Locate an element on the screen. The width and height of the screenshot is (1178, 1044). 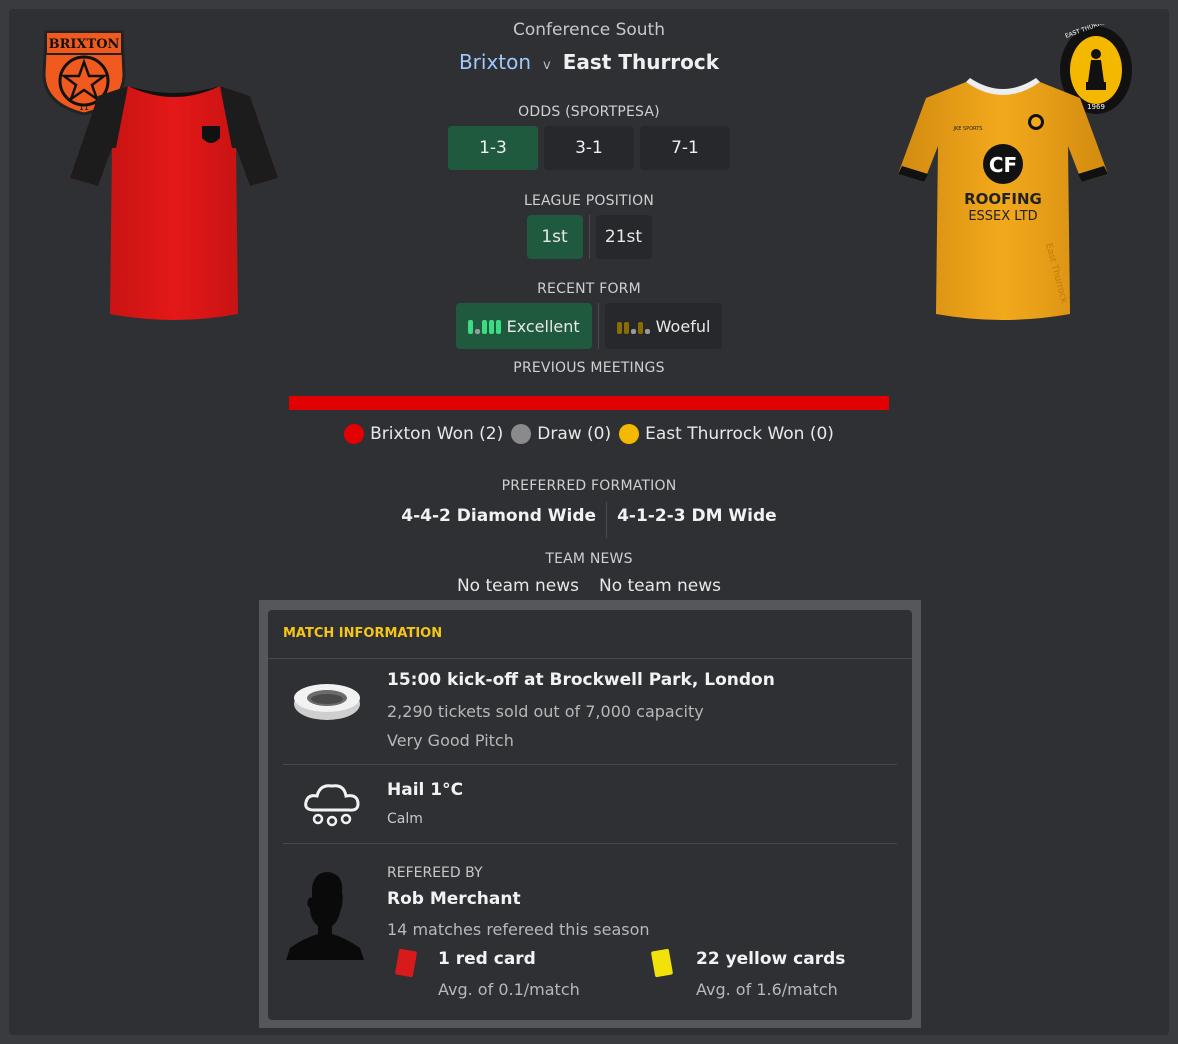
odds-title: ODDS (SPORTPESA) is located at coordinates (589, 112).